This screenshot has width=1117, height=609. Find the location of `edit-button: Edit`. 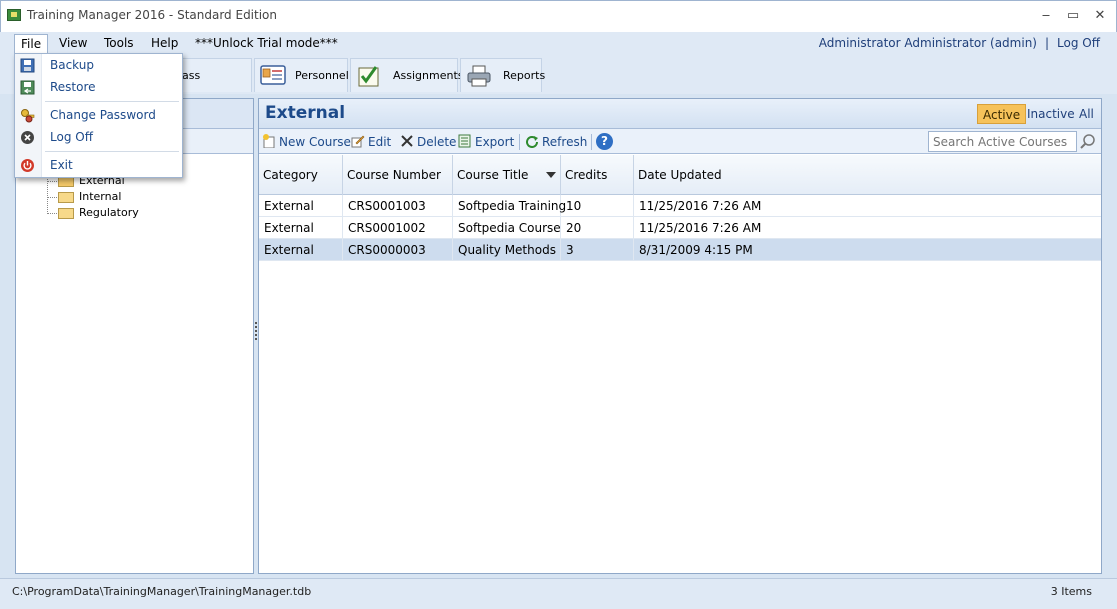

edit-button: Edit is located at coordinates (371, 142).